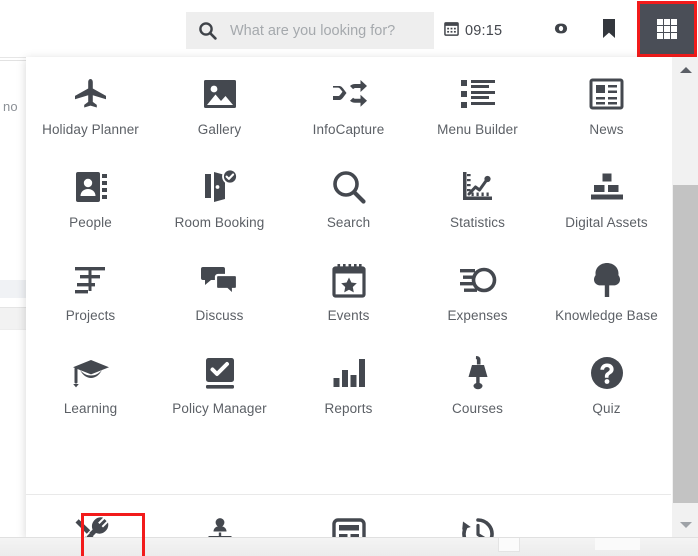 The height and width of the screenshot is (556, 698). I want to click on app-label: Menu Builder, so click(477, 129).